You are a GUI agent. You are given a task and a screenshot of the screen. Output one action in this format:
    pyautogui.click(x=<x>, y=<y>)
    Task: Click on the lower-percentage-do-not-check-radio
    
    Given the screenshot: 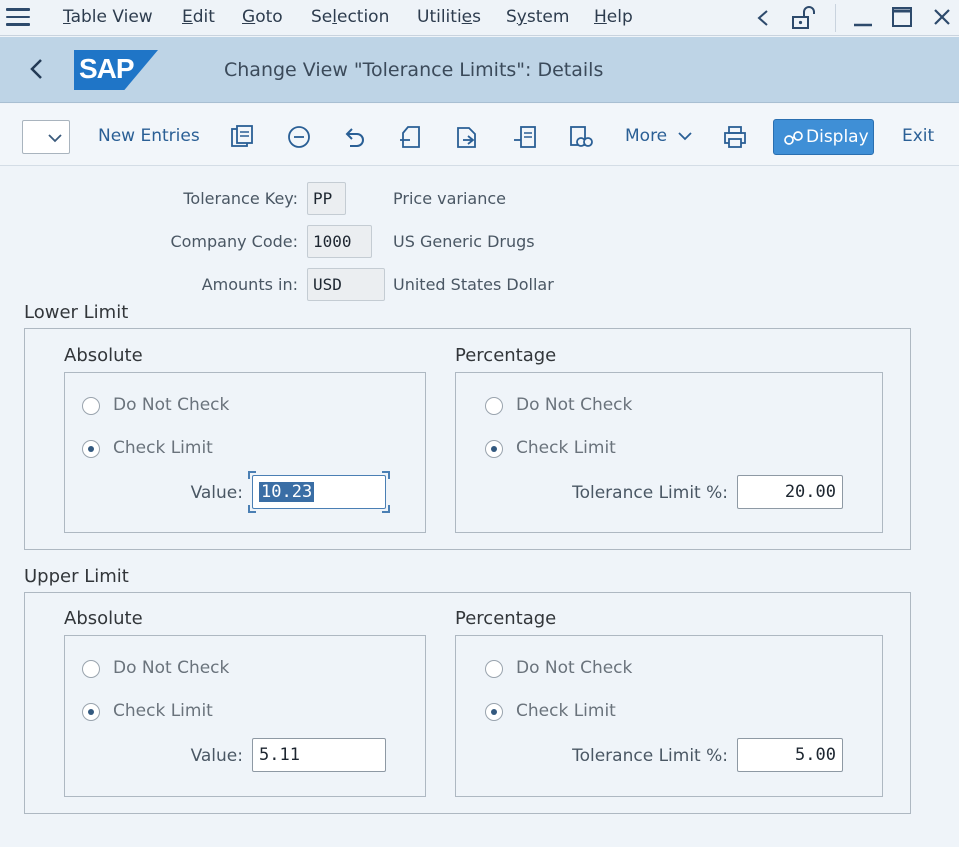 What is the action you would take?
    pyautogui.click(x=494, y=406)
    